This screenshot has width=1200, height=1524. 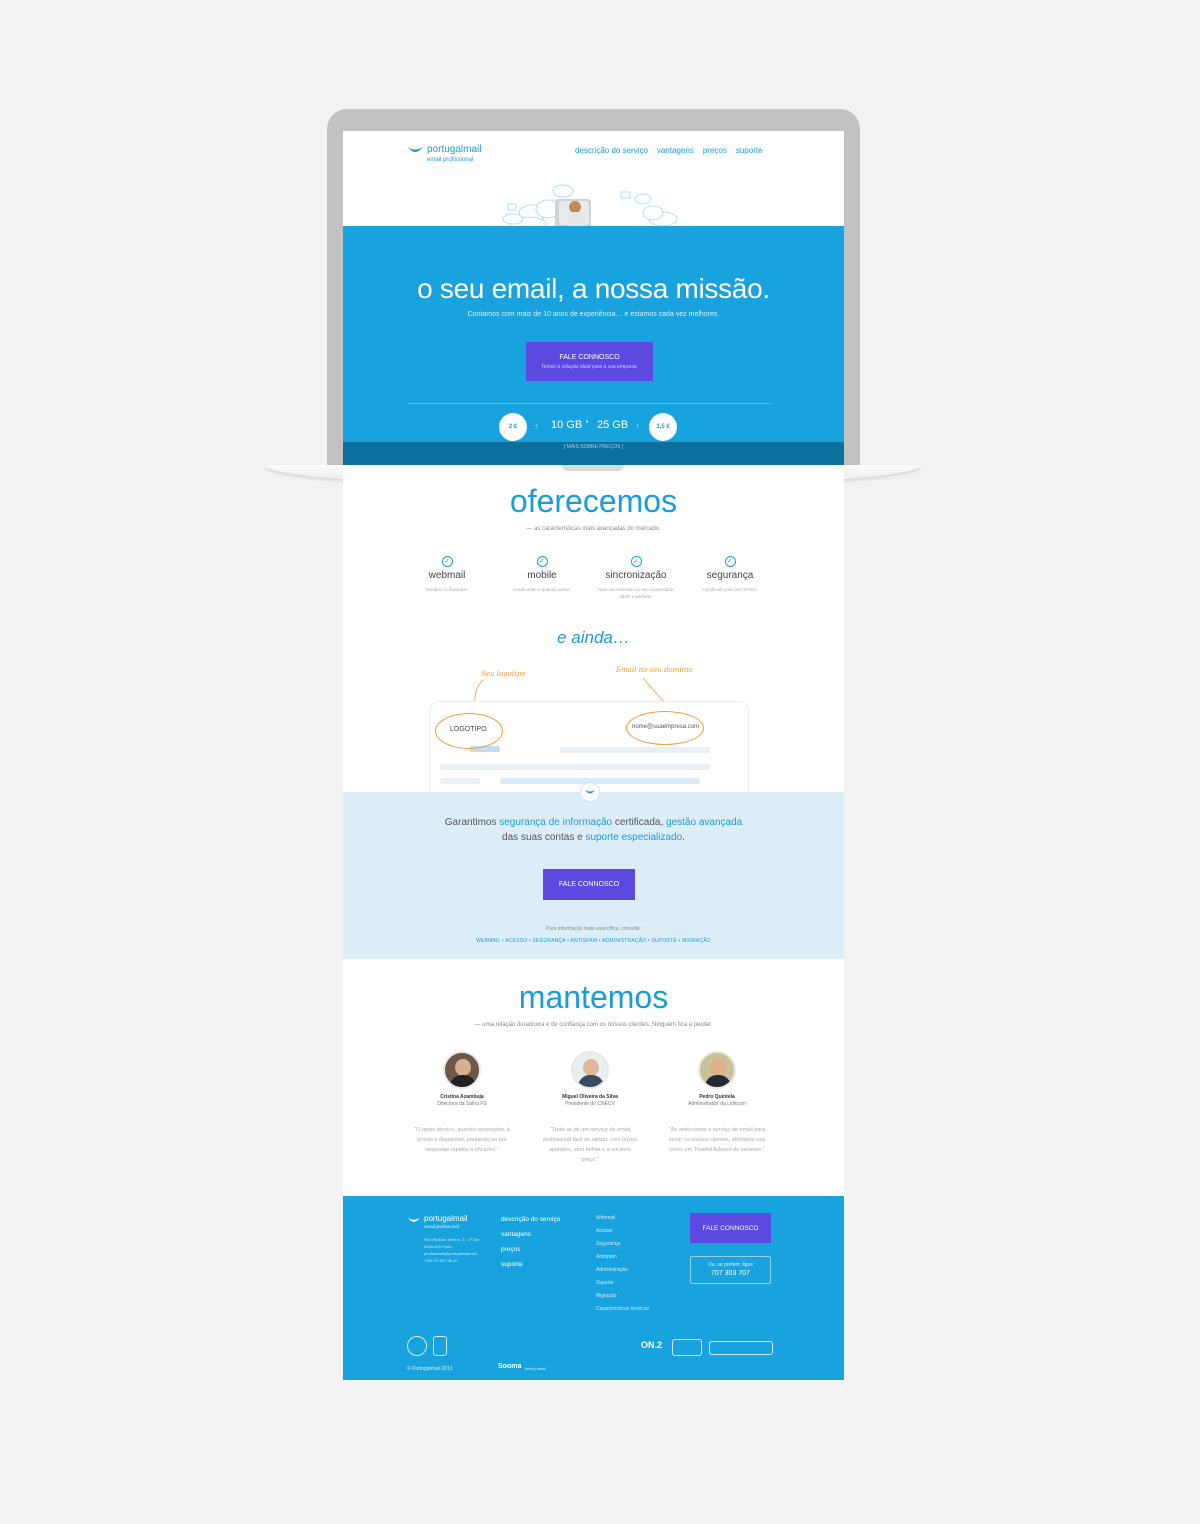 What do you see at coordinates (468, 729) in the screenshot?
I see `mock-logotipo: LOGOTIPO` at bounding box center [468, 729].